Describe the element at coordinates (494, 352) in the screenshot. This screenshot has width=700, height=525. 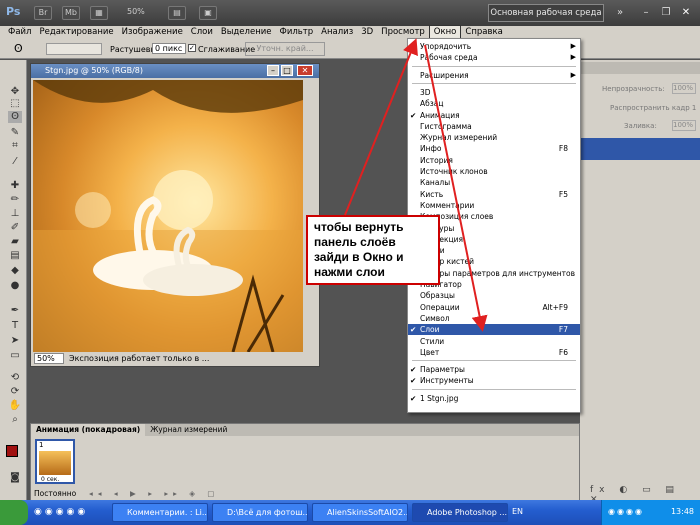
I see `menu-item-26: Цвет F6` at that location.